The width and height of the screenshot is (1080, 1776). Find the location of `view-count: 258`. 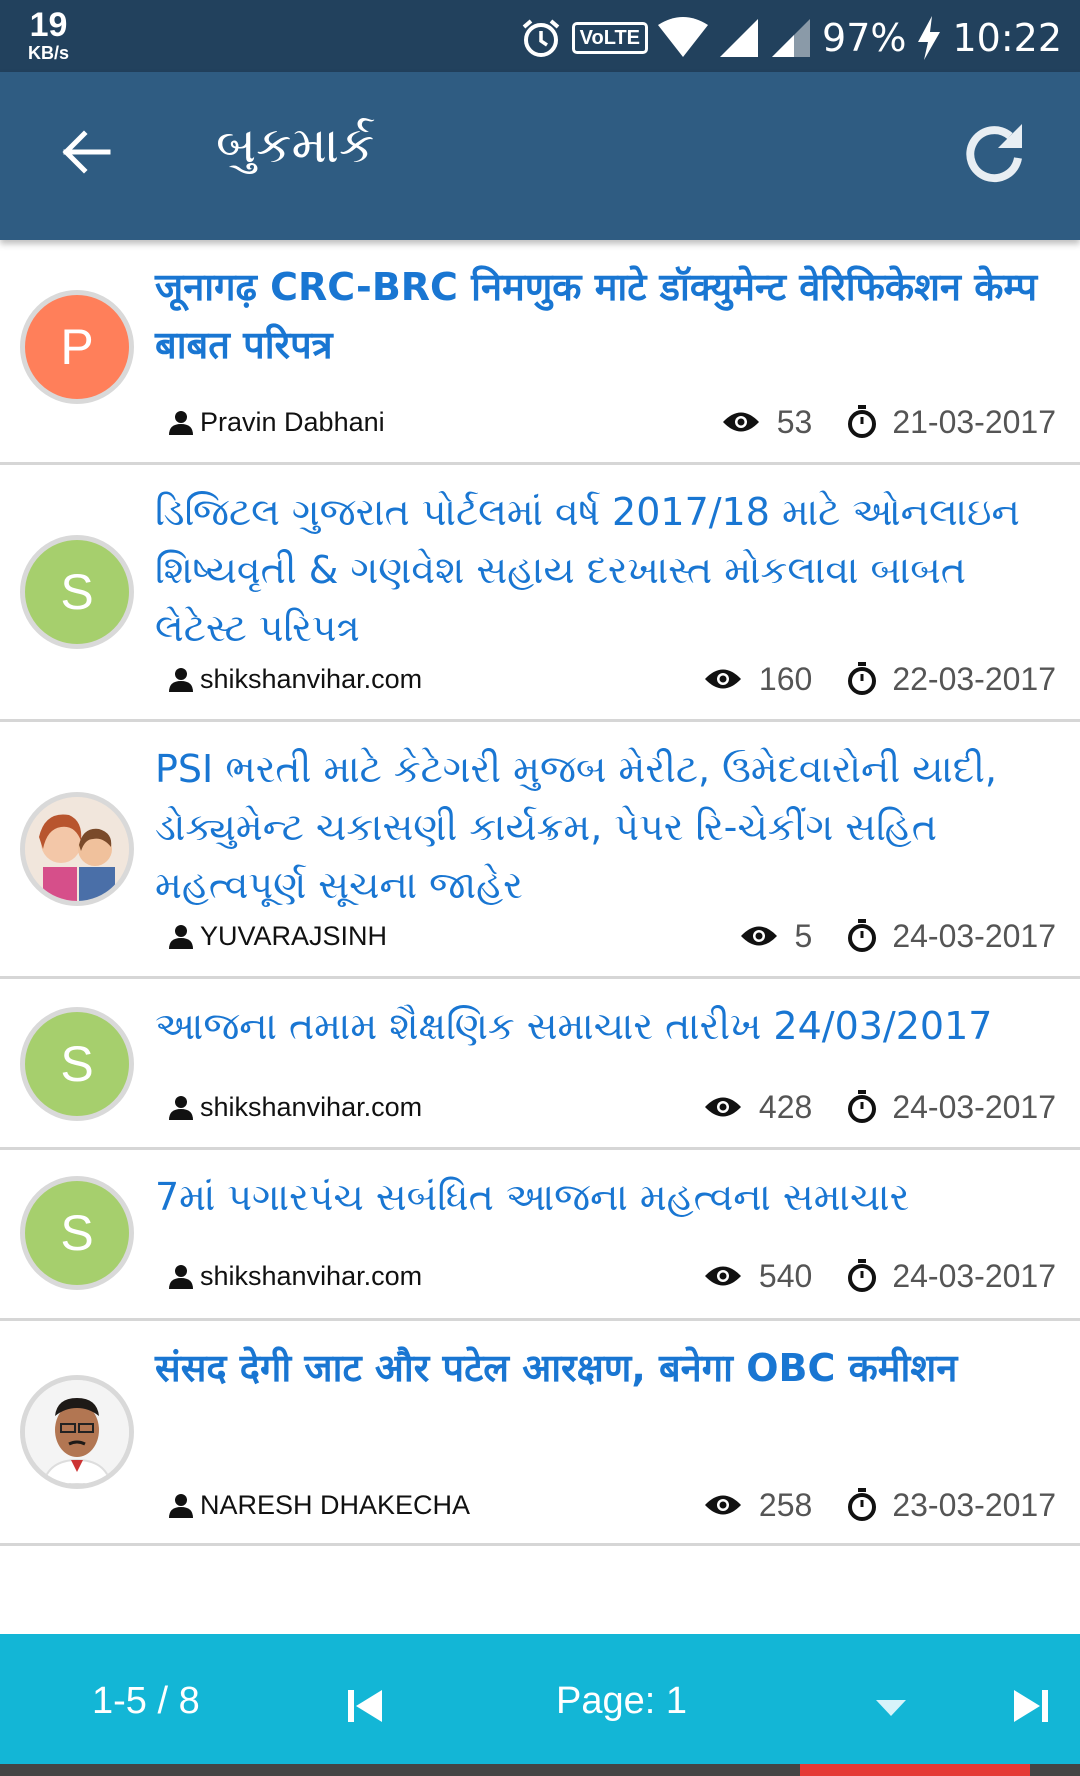

view-count: 258 is located at coordinates (757, 1505).